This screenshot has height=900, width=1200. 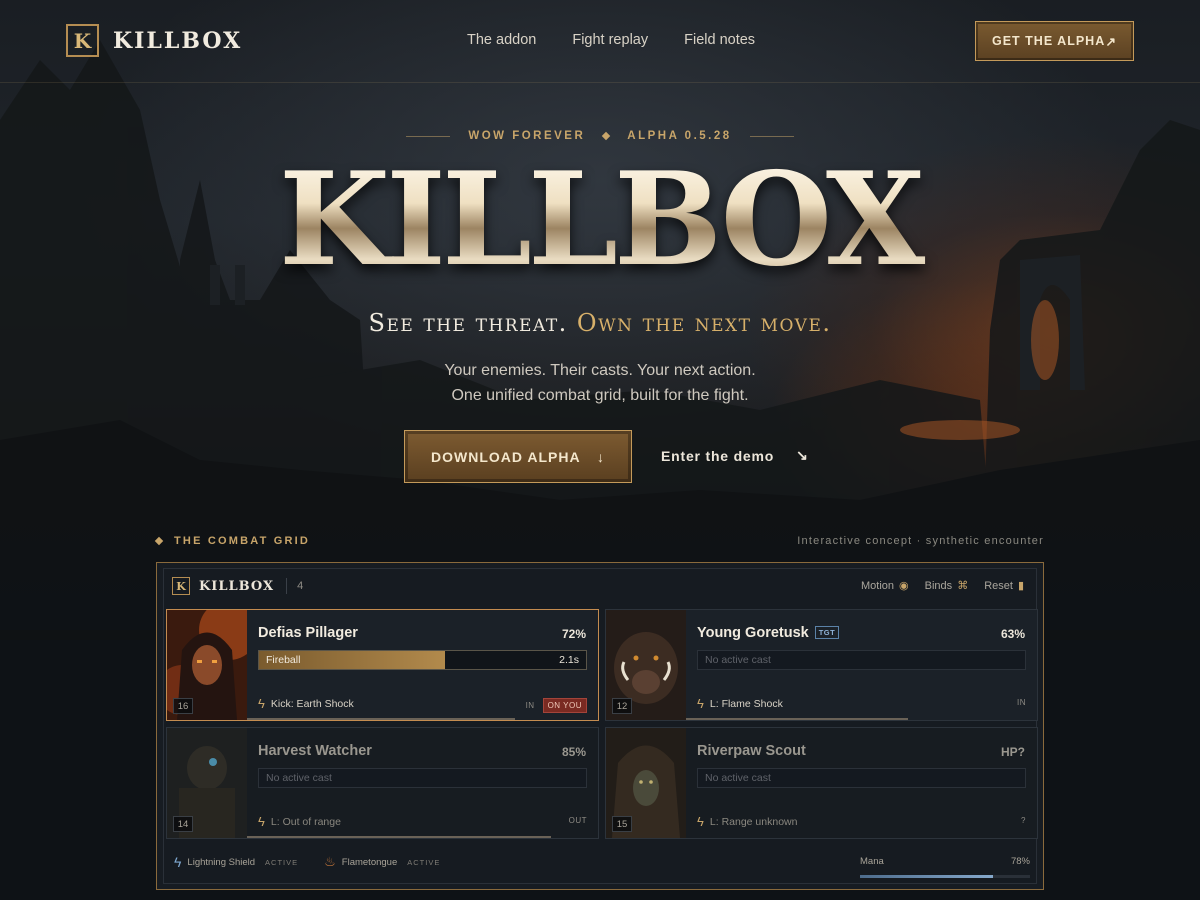 What do you see at coordinates (369, 862) in the screenshot?
I see `buff-name: Flametongue` at bounding box center [369, 862].